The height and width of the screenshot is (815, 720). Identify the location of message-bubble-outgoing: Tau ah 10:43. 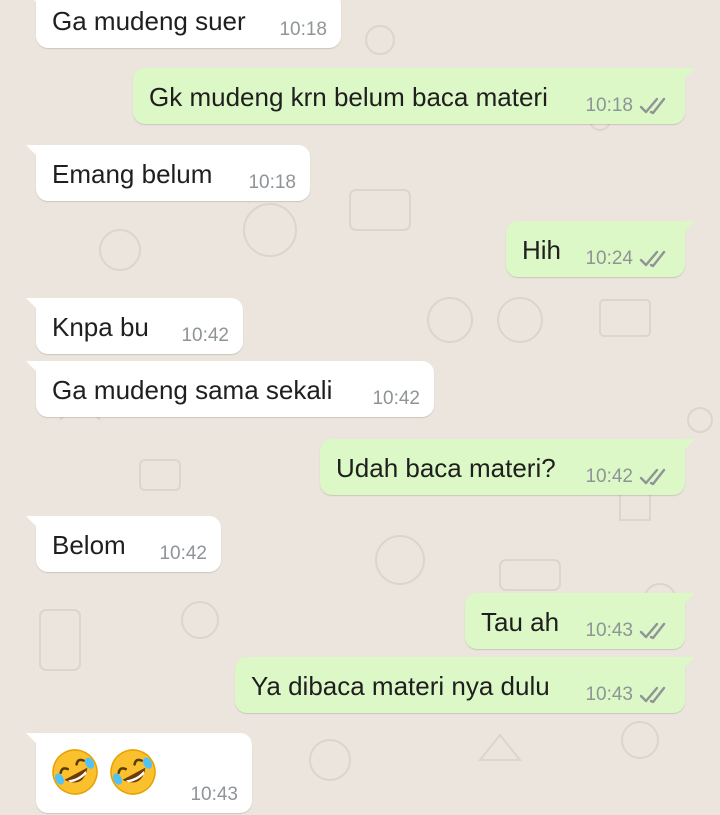
(580, 621).